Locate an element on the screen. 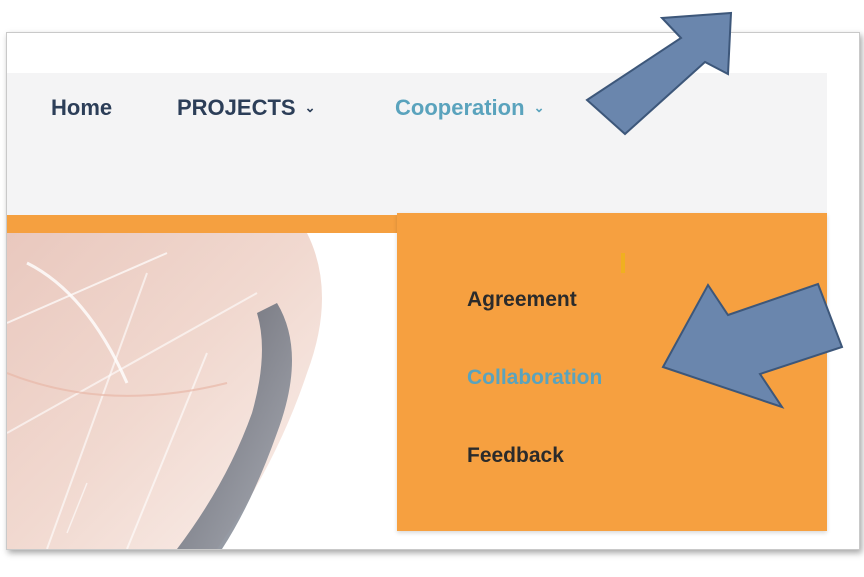 This screenshot has height=577, width=864. nav-projects: PROJECTS ⌄ is located at coordinates (246, 108).